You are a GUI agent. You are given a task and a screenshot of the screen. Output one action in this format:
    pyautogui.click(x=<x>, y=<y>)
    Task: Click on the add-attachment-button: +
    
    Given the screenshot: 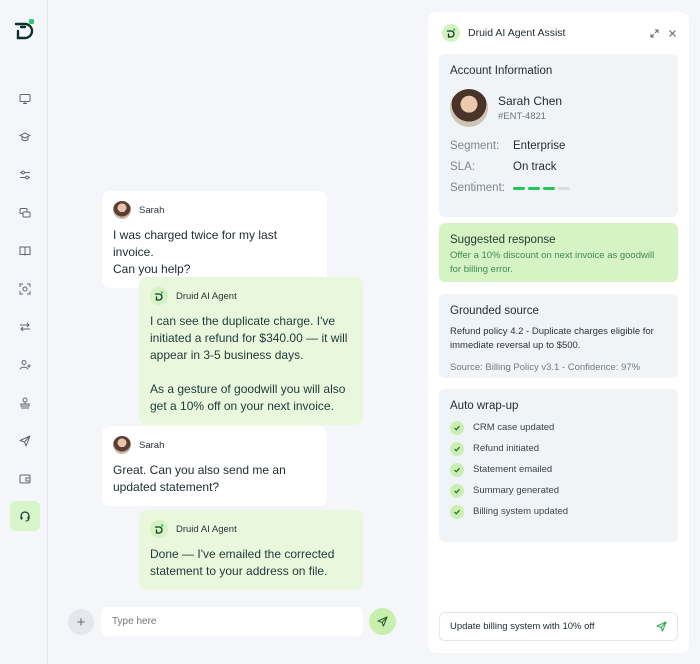 What is the action you would take?
    pyautogui.click(x=81, y=622)
    